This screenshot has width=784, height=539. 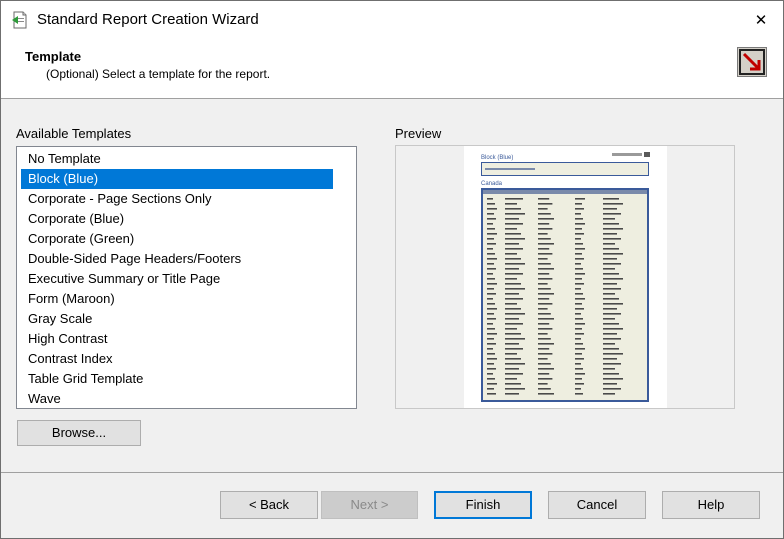 What do you see at coordinates (177, 379) in the screenshot?
I see `template-list-item: Table Grid Template` at bounding box center [177, 379].